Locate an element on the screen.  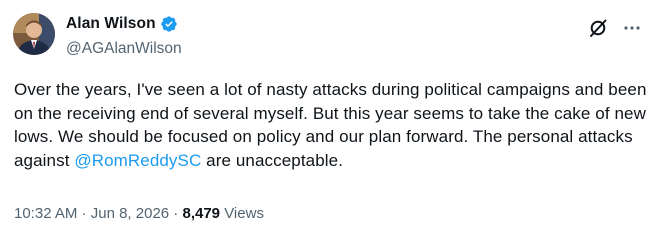
more-options-button is located at coordinates (632, 28).